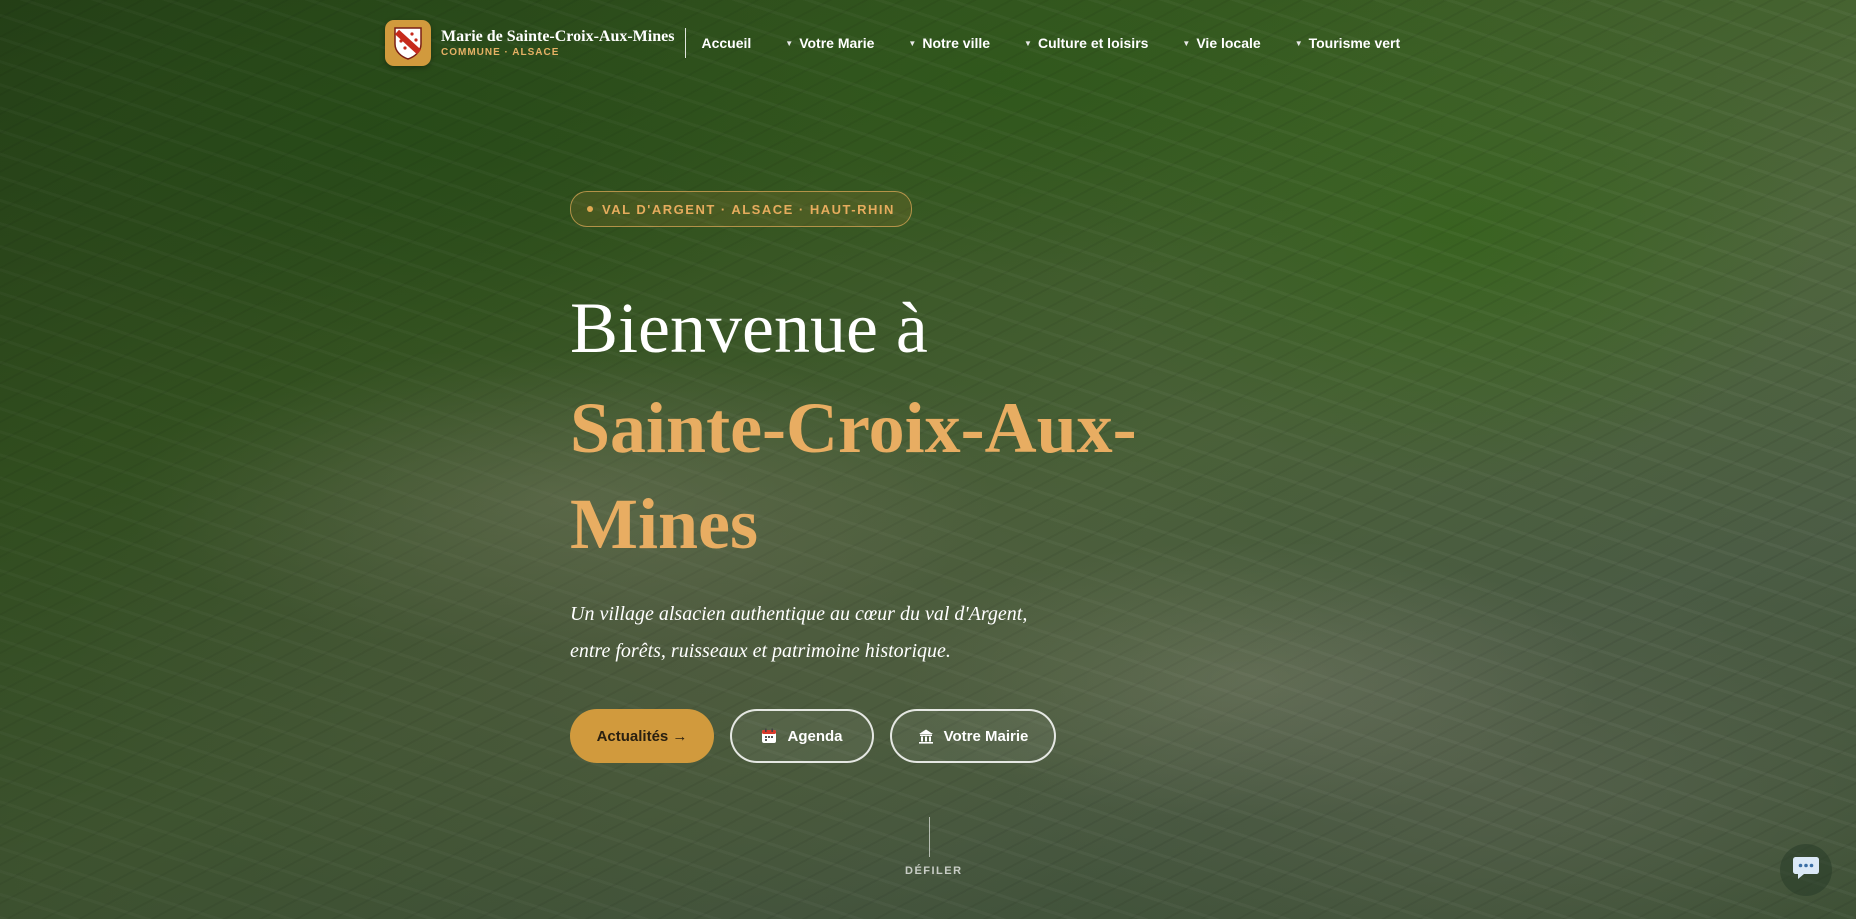  What do you see at coordinates (500, 52) in the screenshot?
I see `brand-subtitle: COMMUNE · ALSACE` at bounding box center [500, 52].